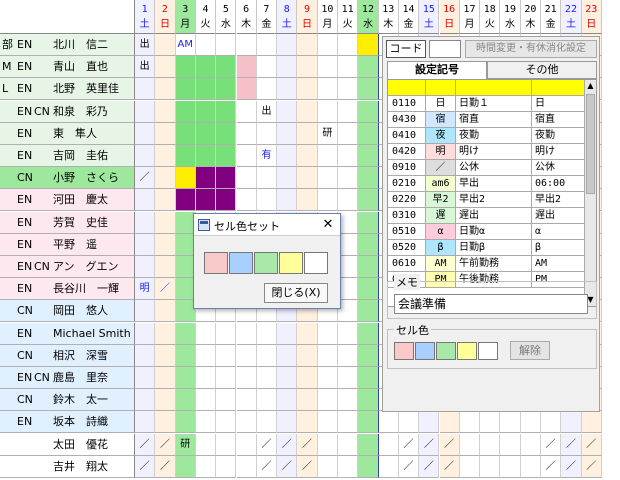 This screenshot has height=480, width=620. Describe the element at coordinates (486, 248) in the screenshot. I see `code-row: 0520 β 日勤β β` at that location.